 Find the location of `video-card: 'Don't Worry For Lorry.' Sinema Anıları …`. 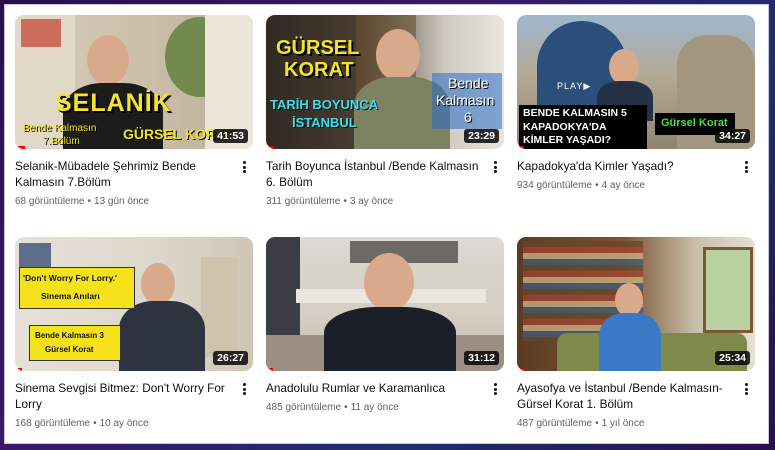

video-card: 'Don't Worry For Lorry.' Sinema Anıları … is located at coordinates (134, 333).